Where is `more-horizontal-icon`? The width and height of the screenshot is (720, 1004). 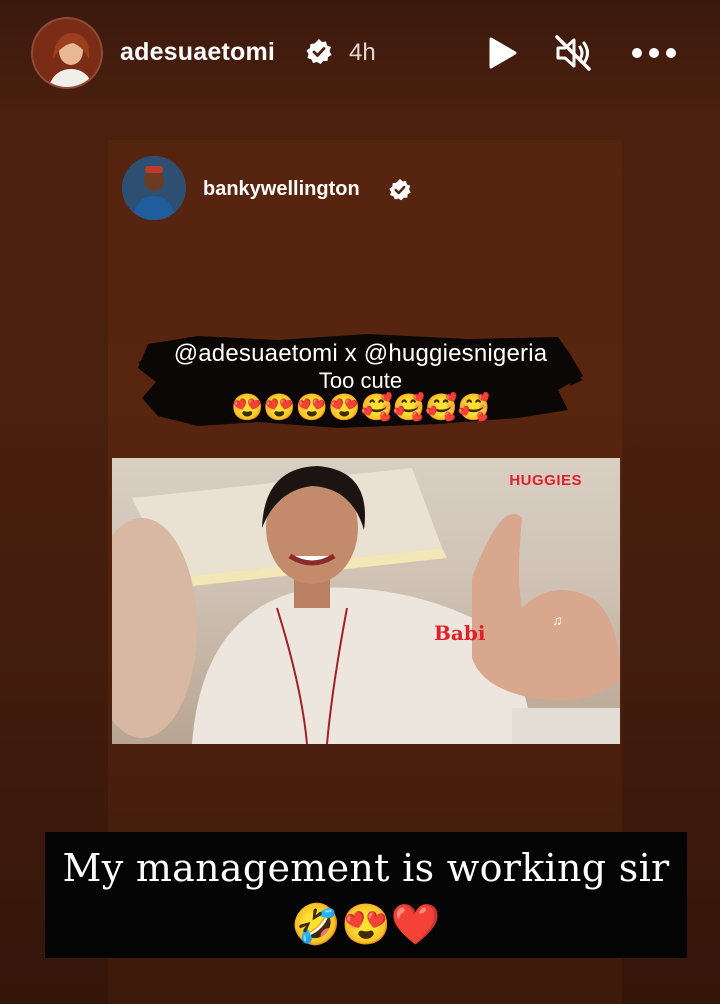 more-horizontal-icon is located at coordinates (654, 53).